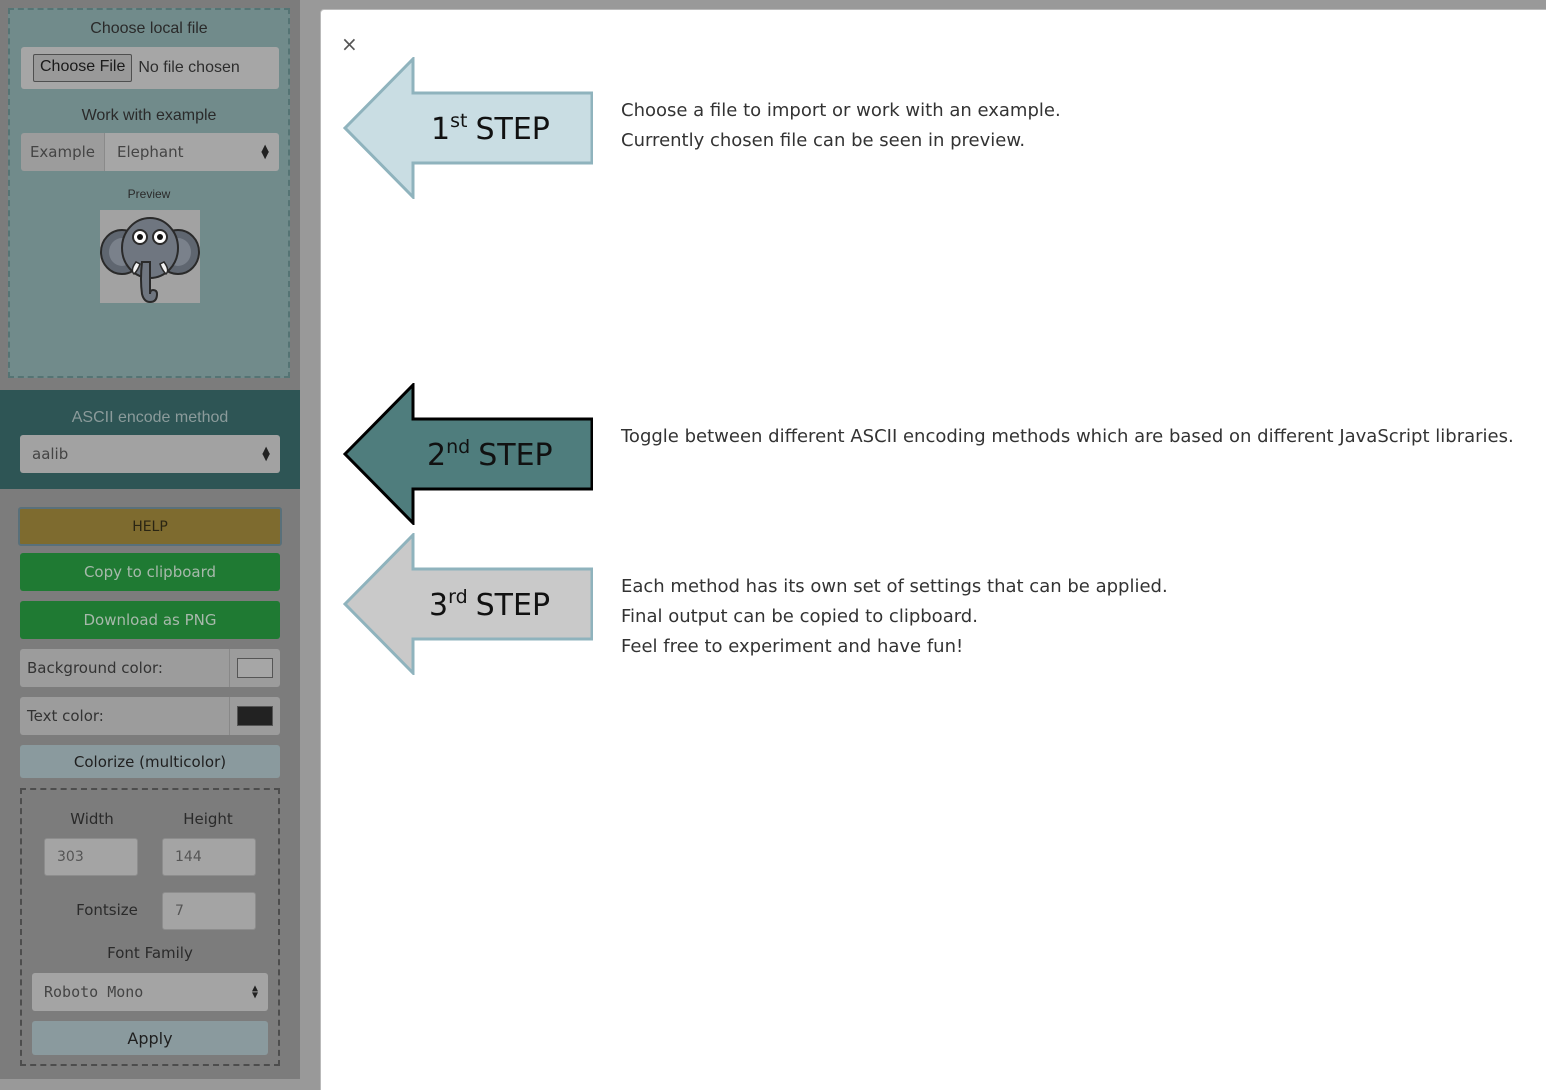 The image size is (1546, 1090). What do you see at coordinates (438, 605) in the screenshot?
I see `step-3-number: 3` at bounding box center [438, 605].